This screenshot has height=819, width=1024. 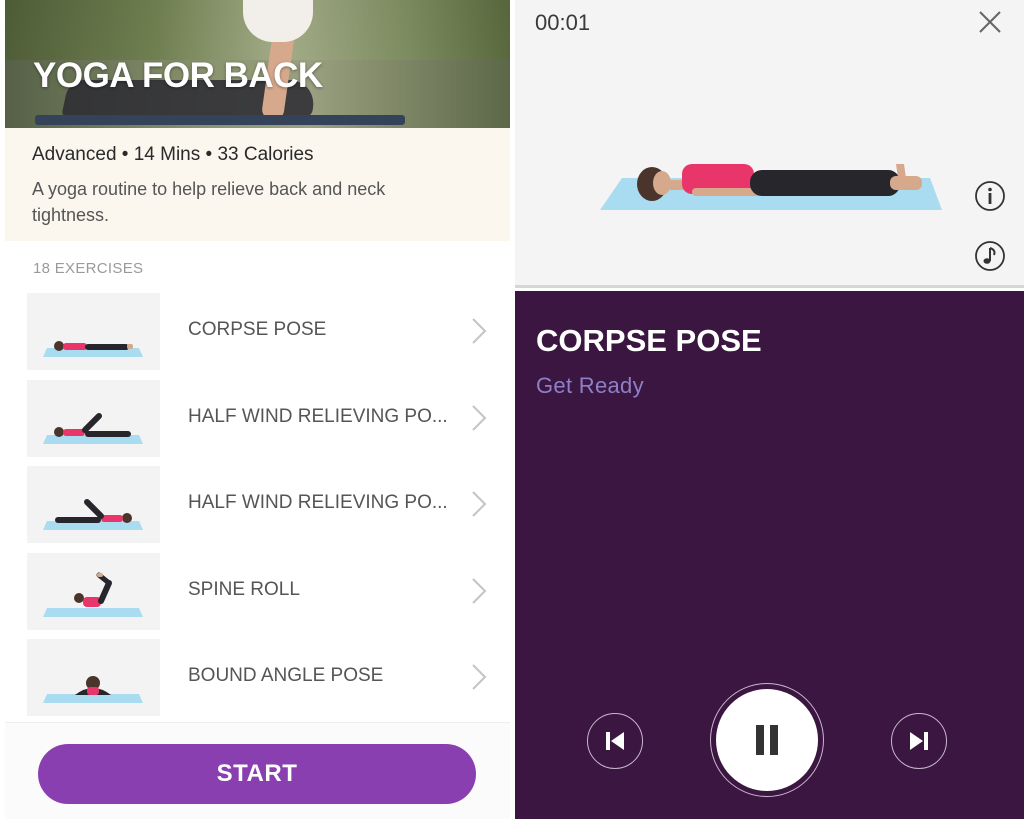 What do you see at coordinates (990, 256) in the screenshot?
I see `music-icon` at bounding box center [990, 256].